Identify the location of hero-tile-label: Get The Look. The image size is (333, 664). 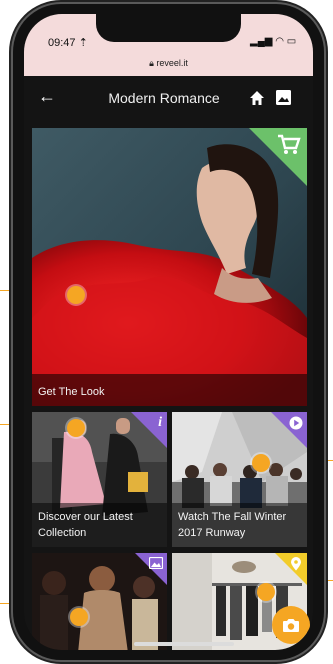
(71, 392).